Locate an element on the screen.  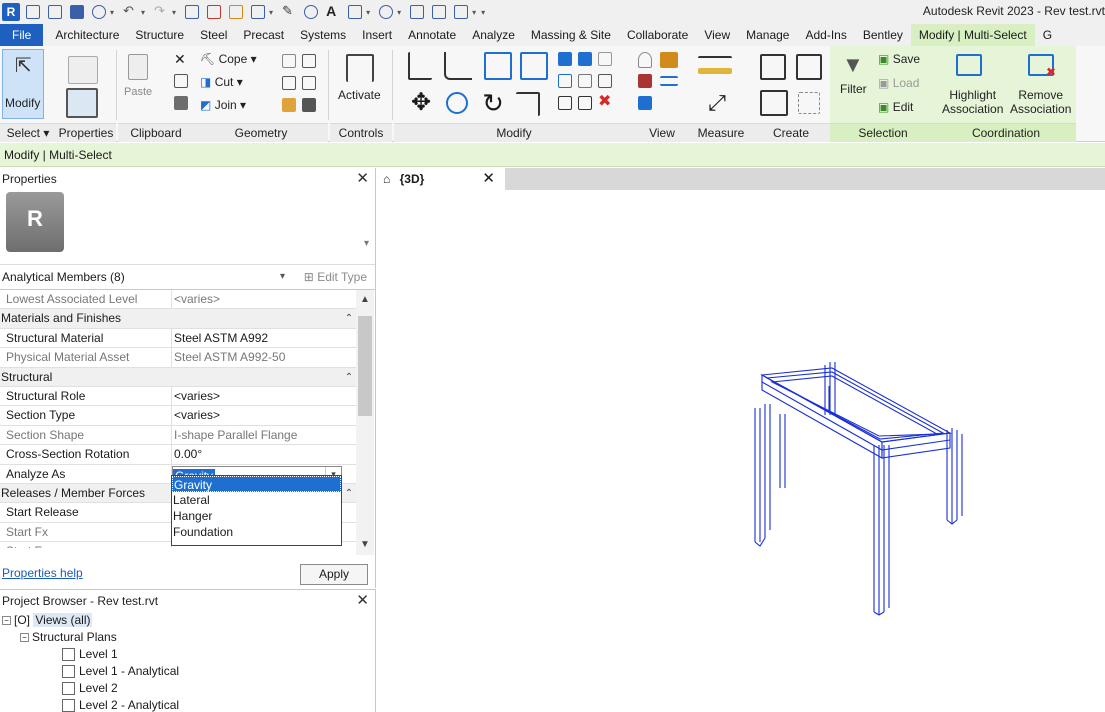
scale-icon is located at coordinates (585, 81).